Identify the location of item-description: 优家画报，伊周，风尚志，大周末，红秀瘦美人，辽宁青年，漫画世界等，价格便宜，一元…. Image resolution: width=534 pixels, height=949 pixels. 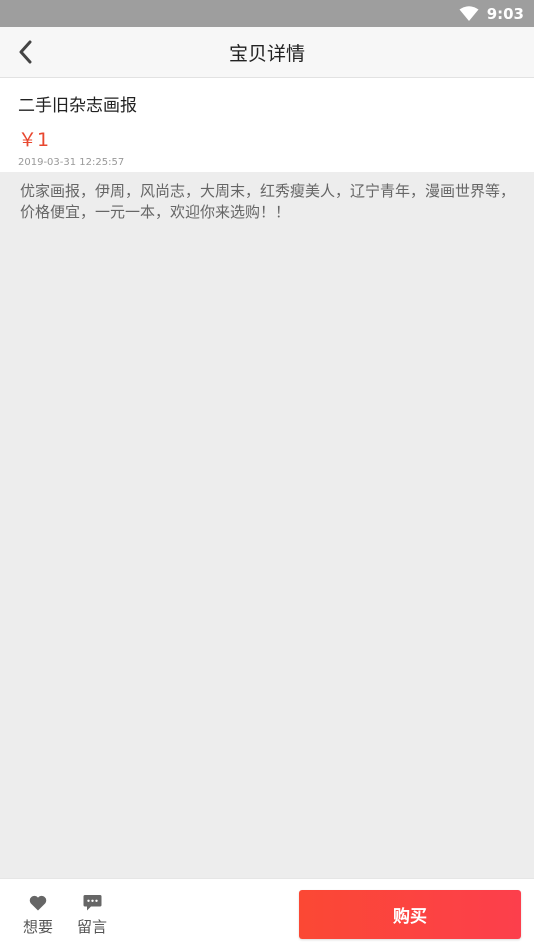
(268, 201).